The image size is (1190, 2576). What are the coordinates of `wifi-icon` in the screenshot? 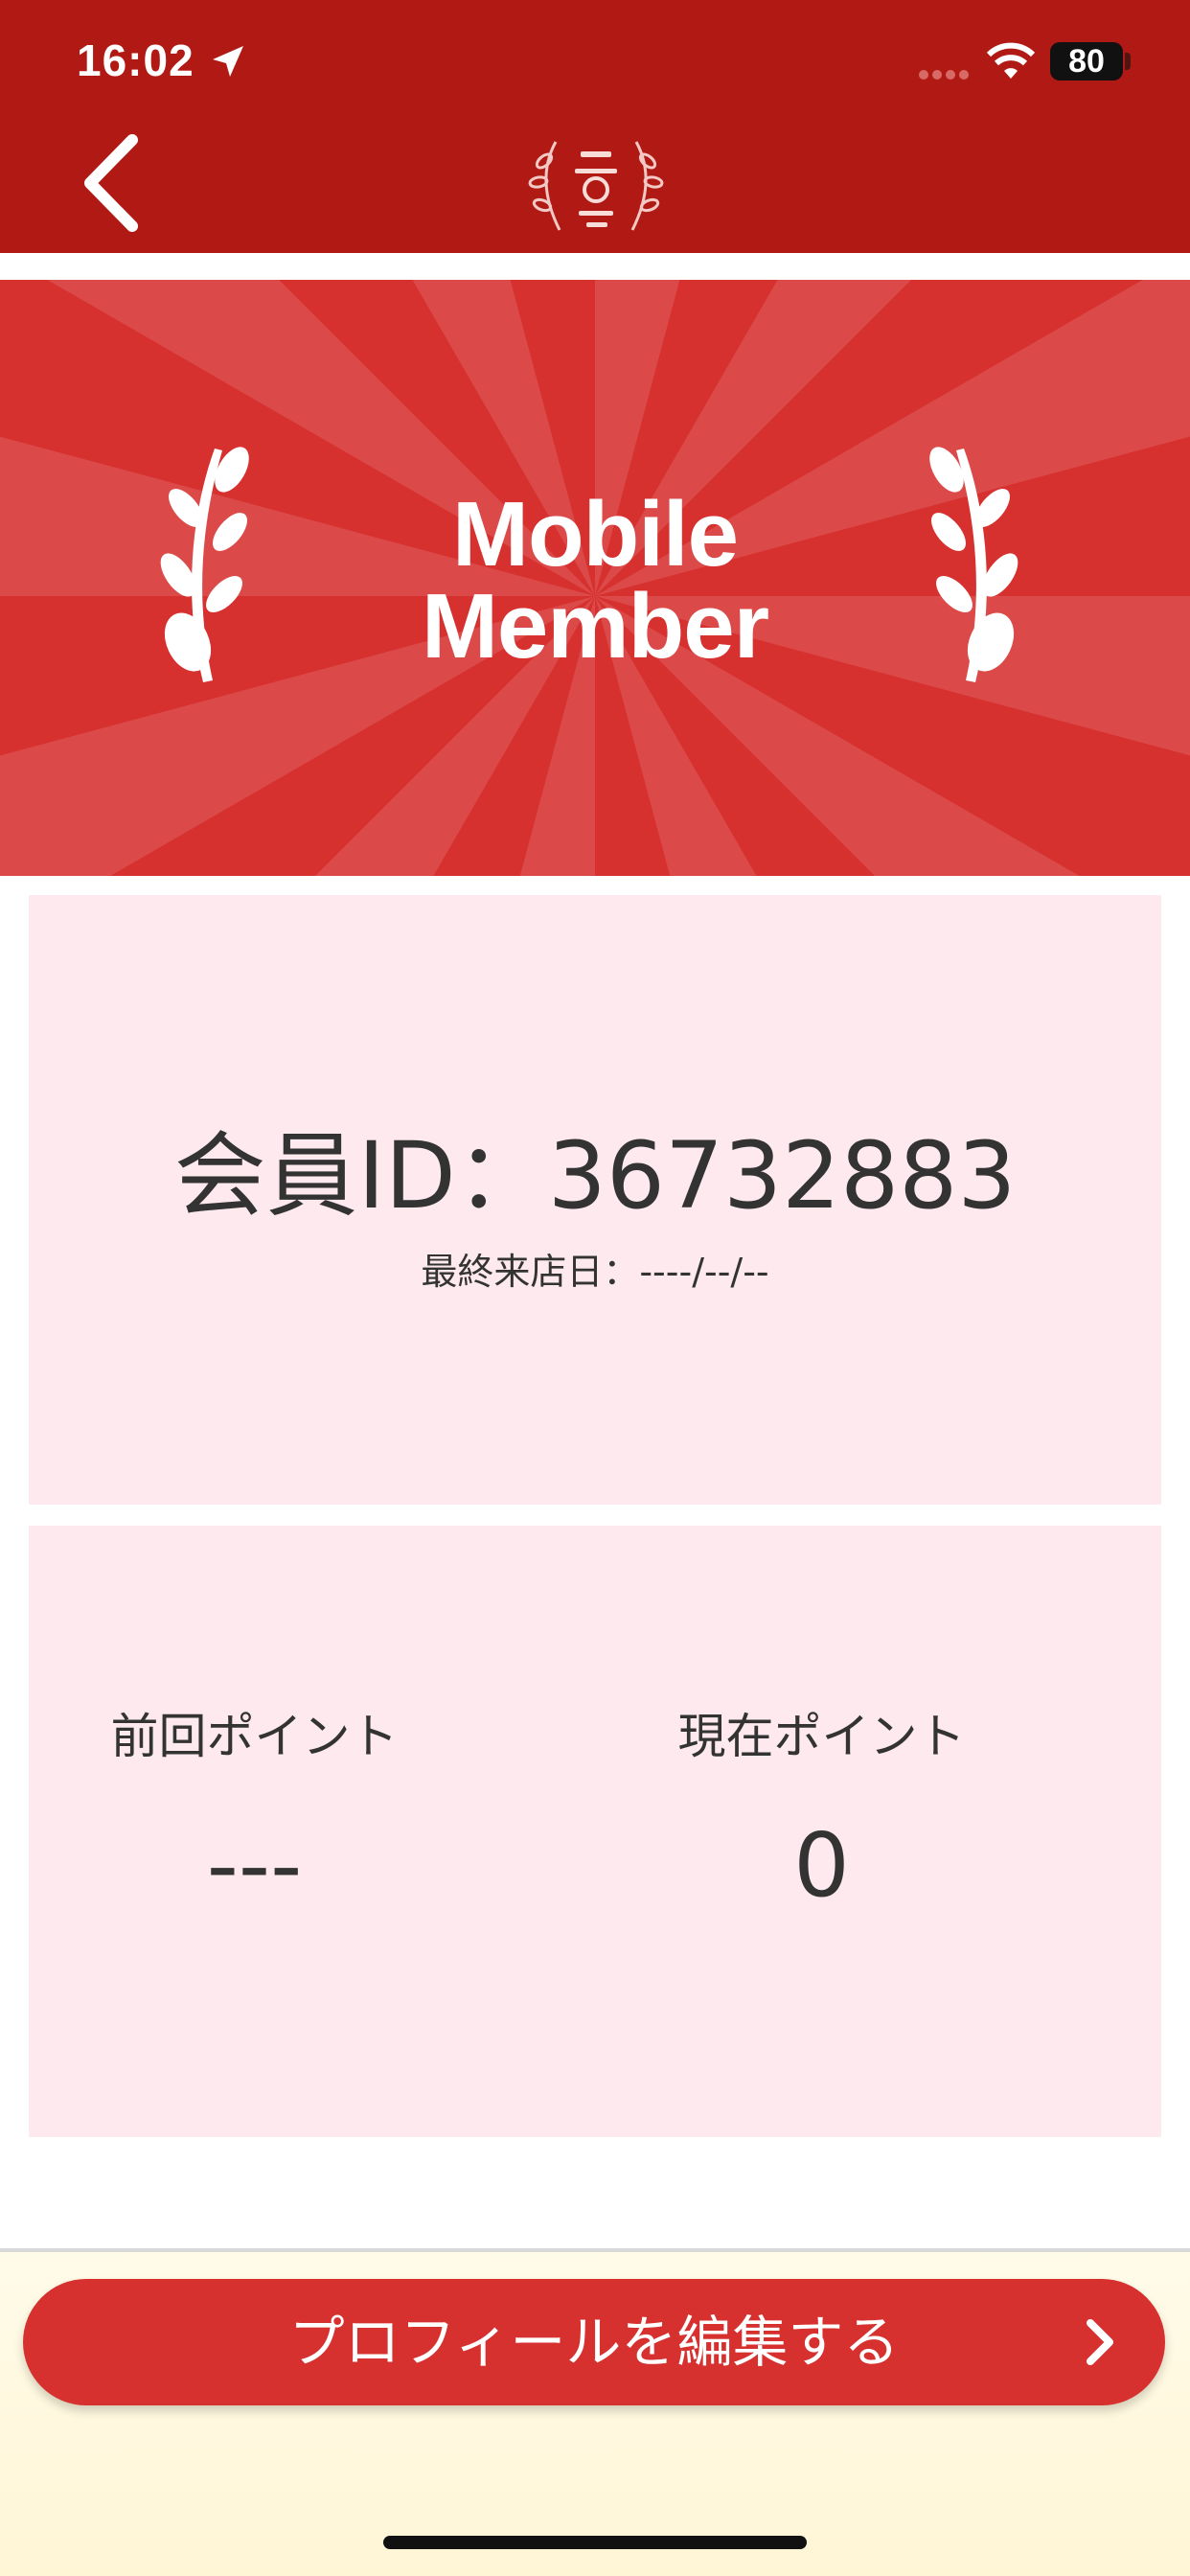 It's located at (1011, 60).